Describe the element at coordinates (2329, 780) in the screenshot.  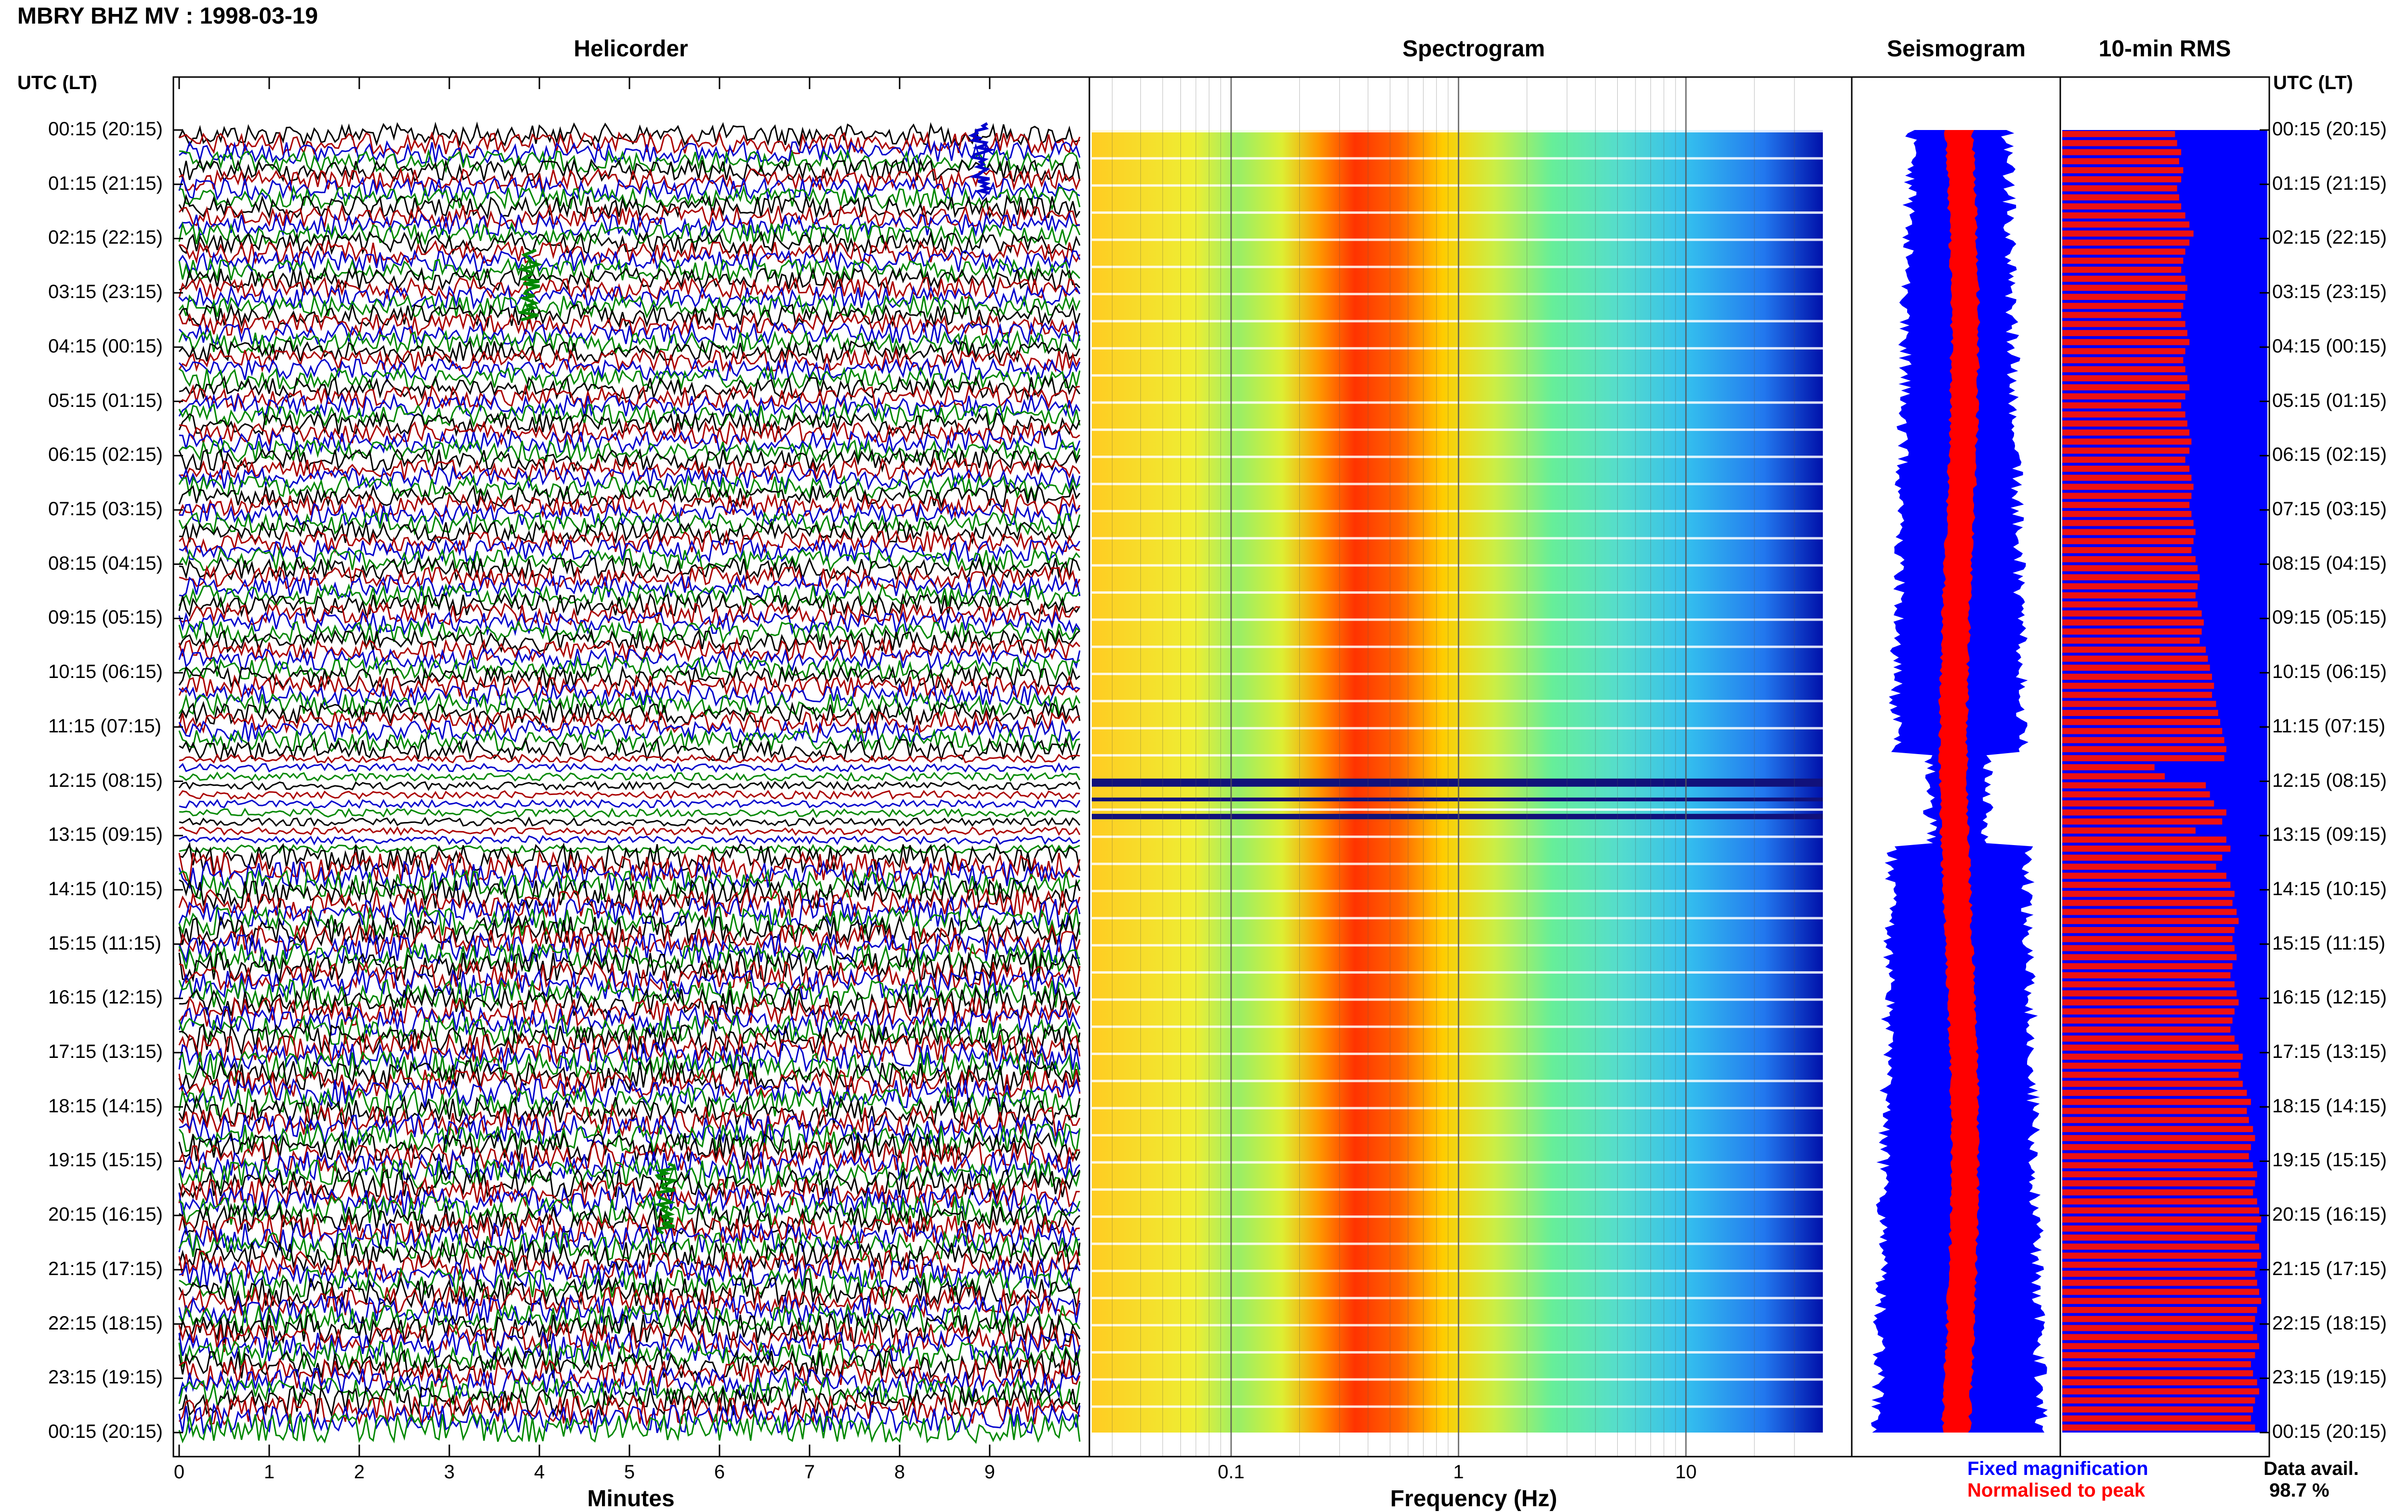
I see `hour-label-right: 12:15 (08:15)` at that location.